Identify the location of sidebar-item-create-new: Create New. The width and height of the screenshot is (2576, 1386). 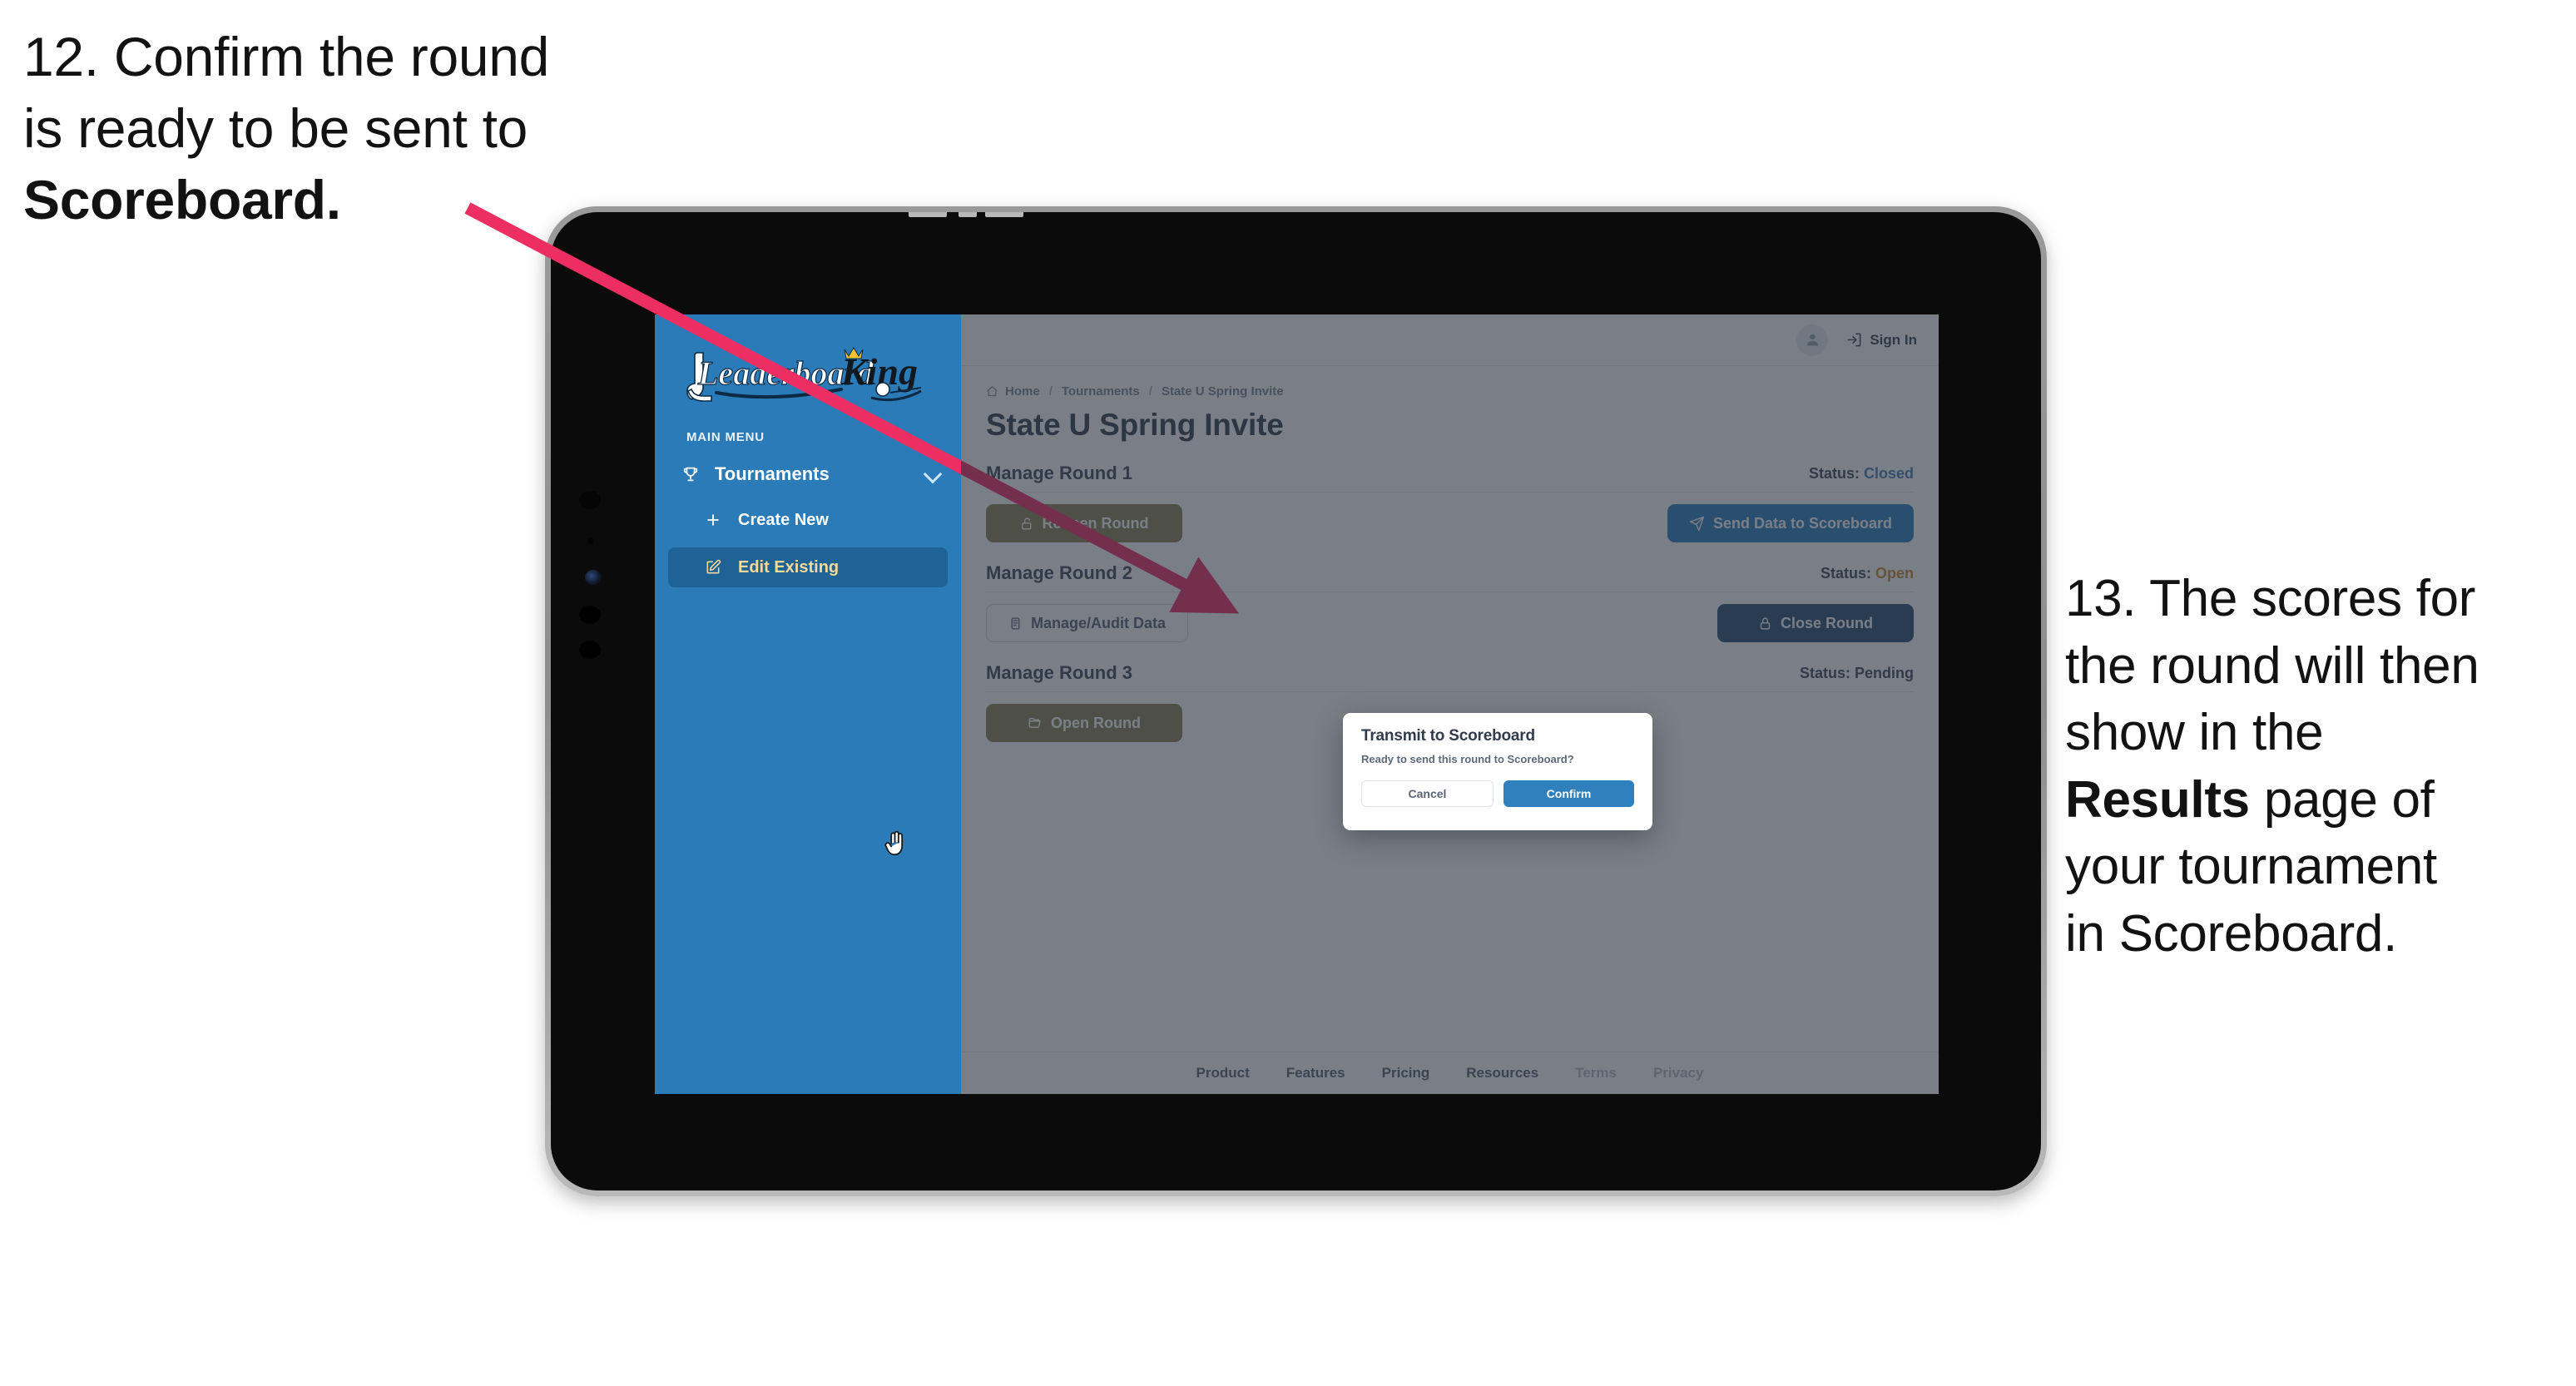
(808, 519).